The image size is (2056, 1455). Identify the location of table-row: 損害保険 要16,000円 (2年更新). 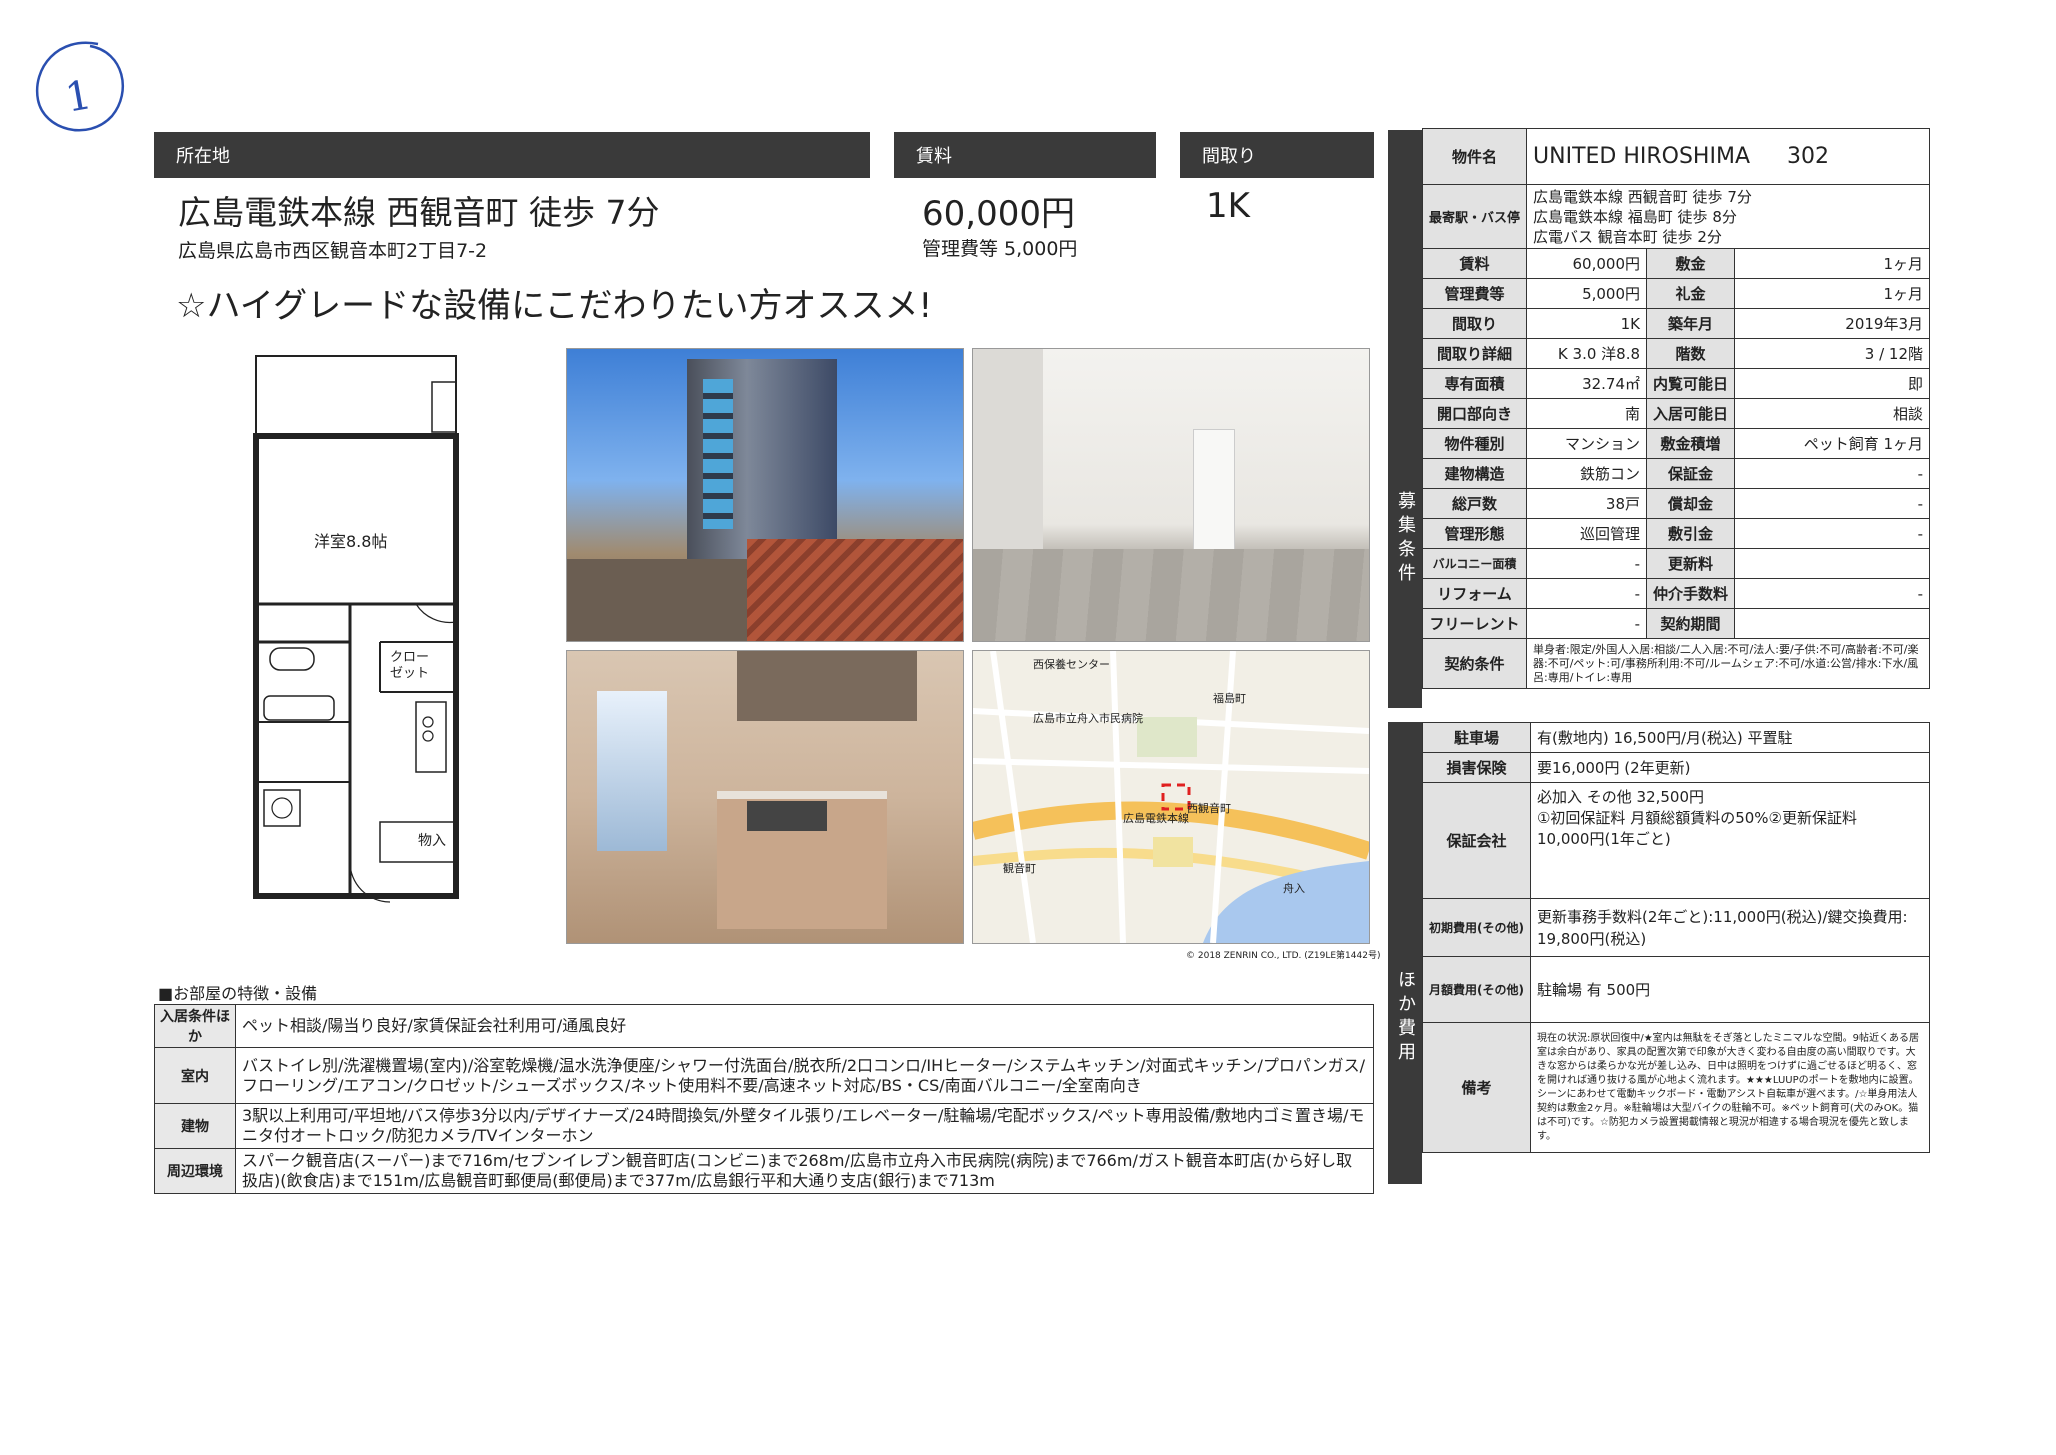
(1676, 767).